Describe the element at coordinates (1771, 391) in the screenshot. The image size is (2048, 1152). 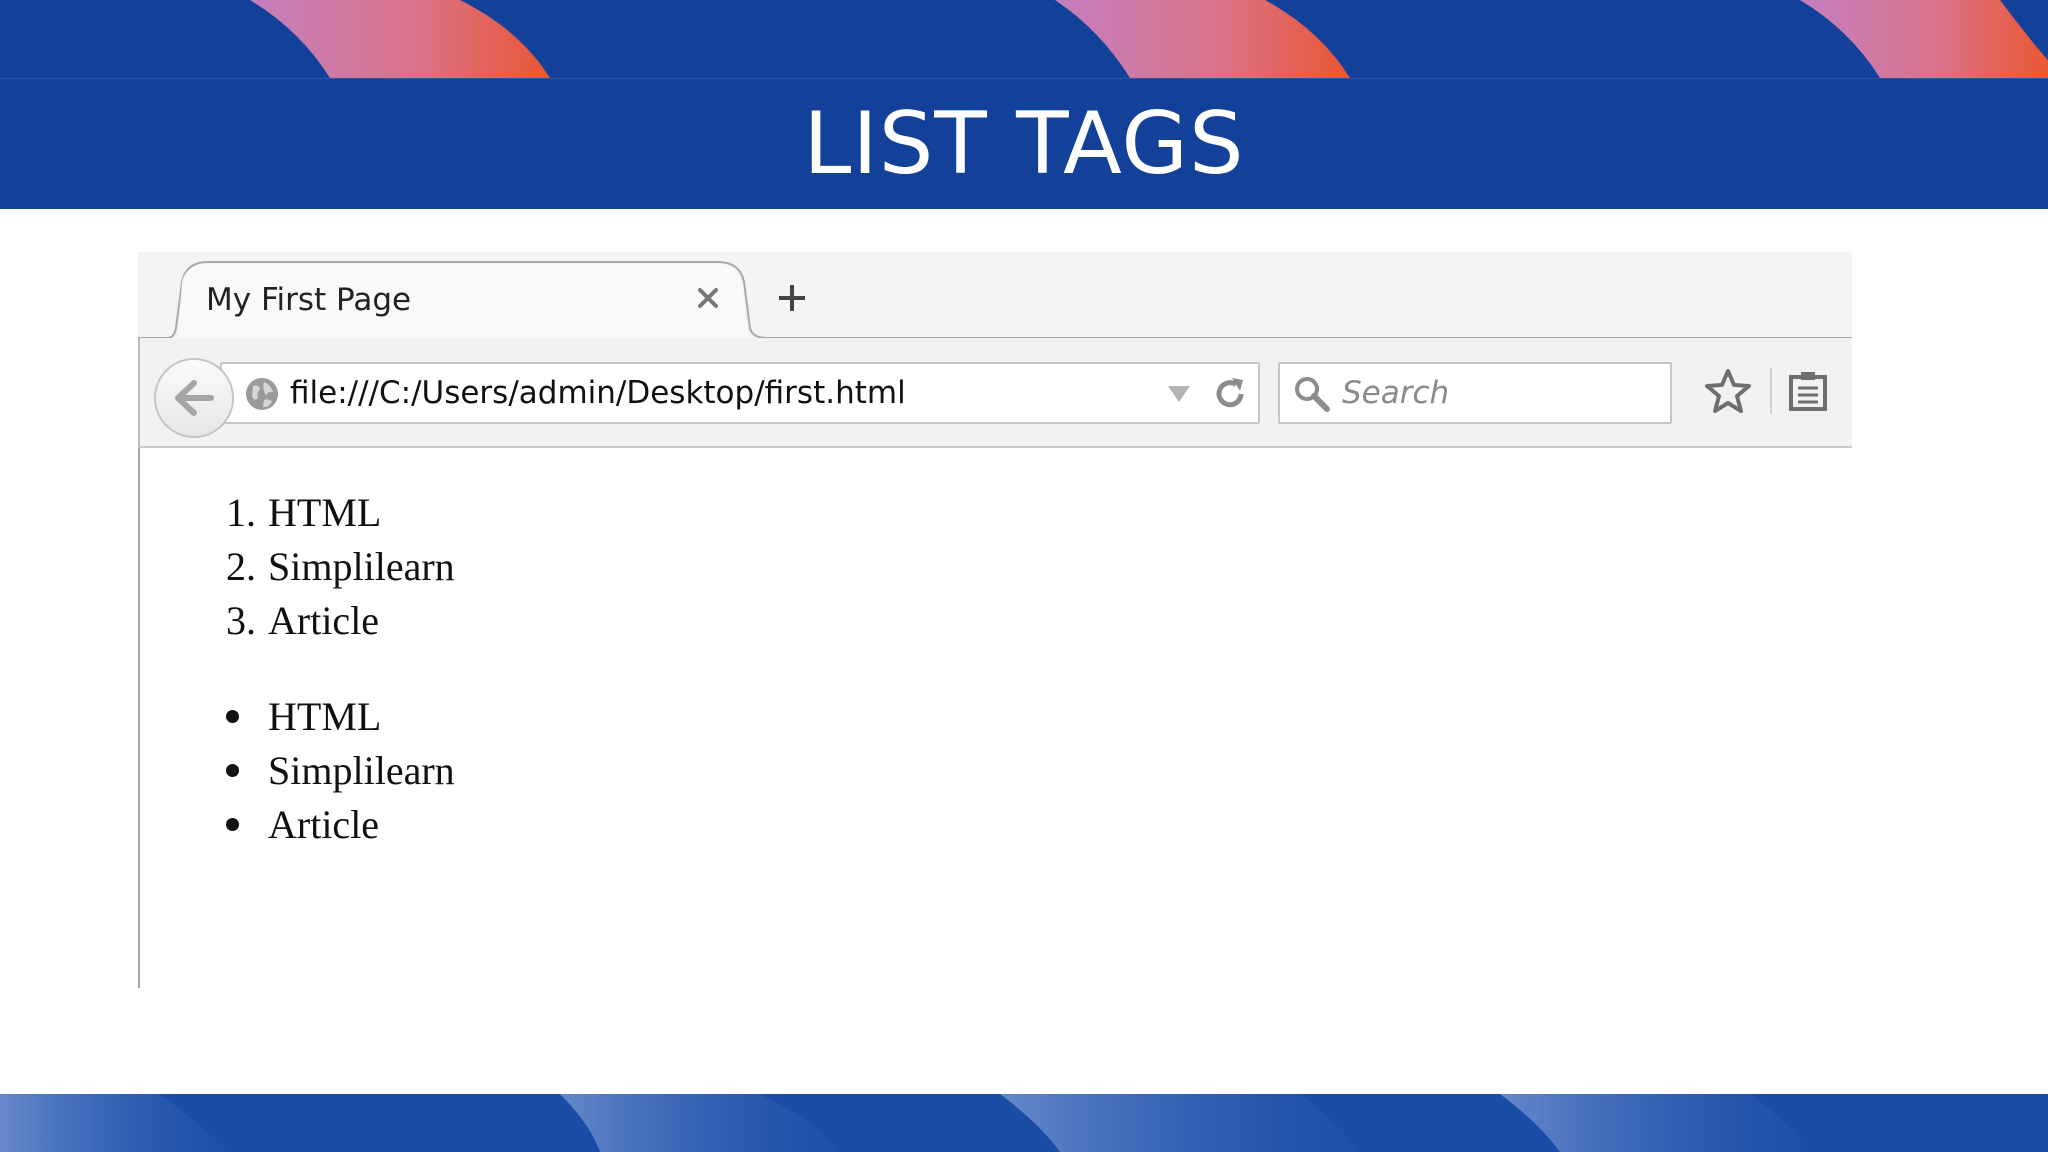
I see `toolbar-separator` at that location.